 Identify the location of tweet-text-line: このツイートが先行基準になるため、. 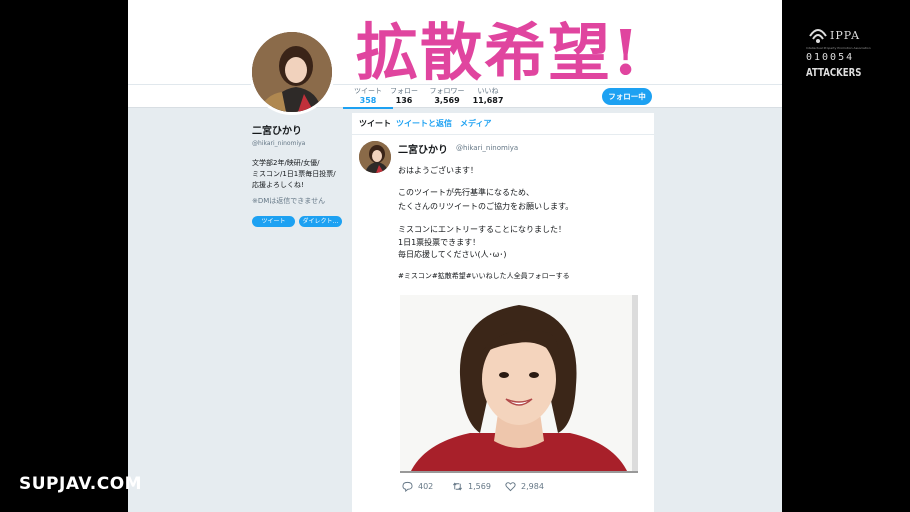
(466, 192).